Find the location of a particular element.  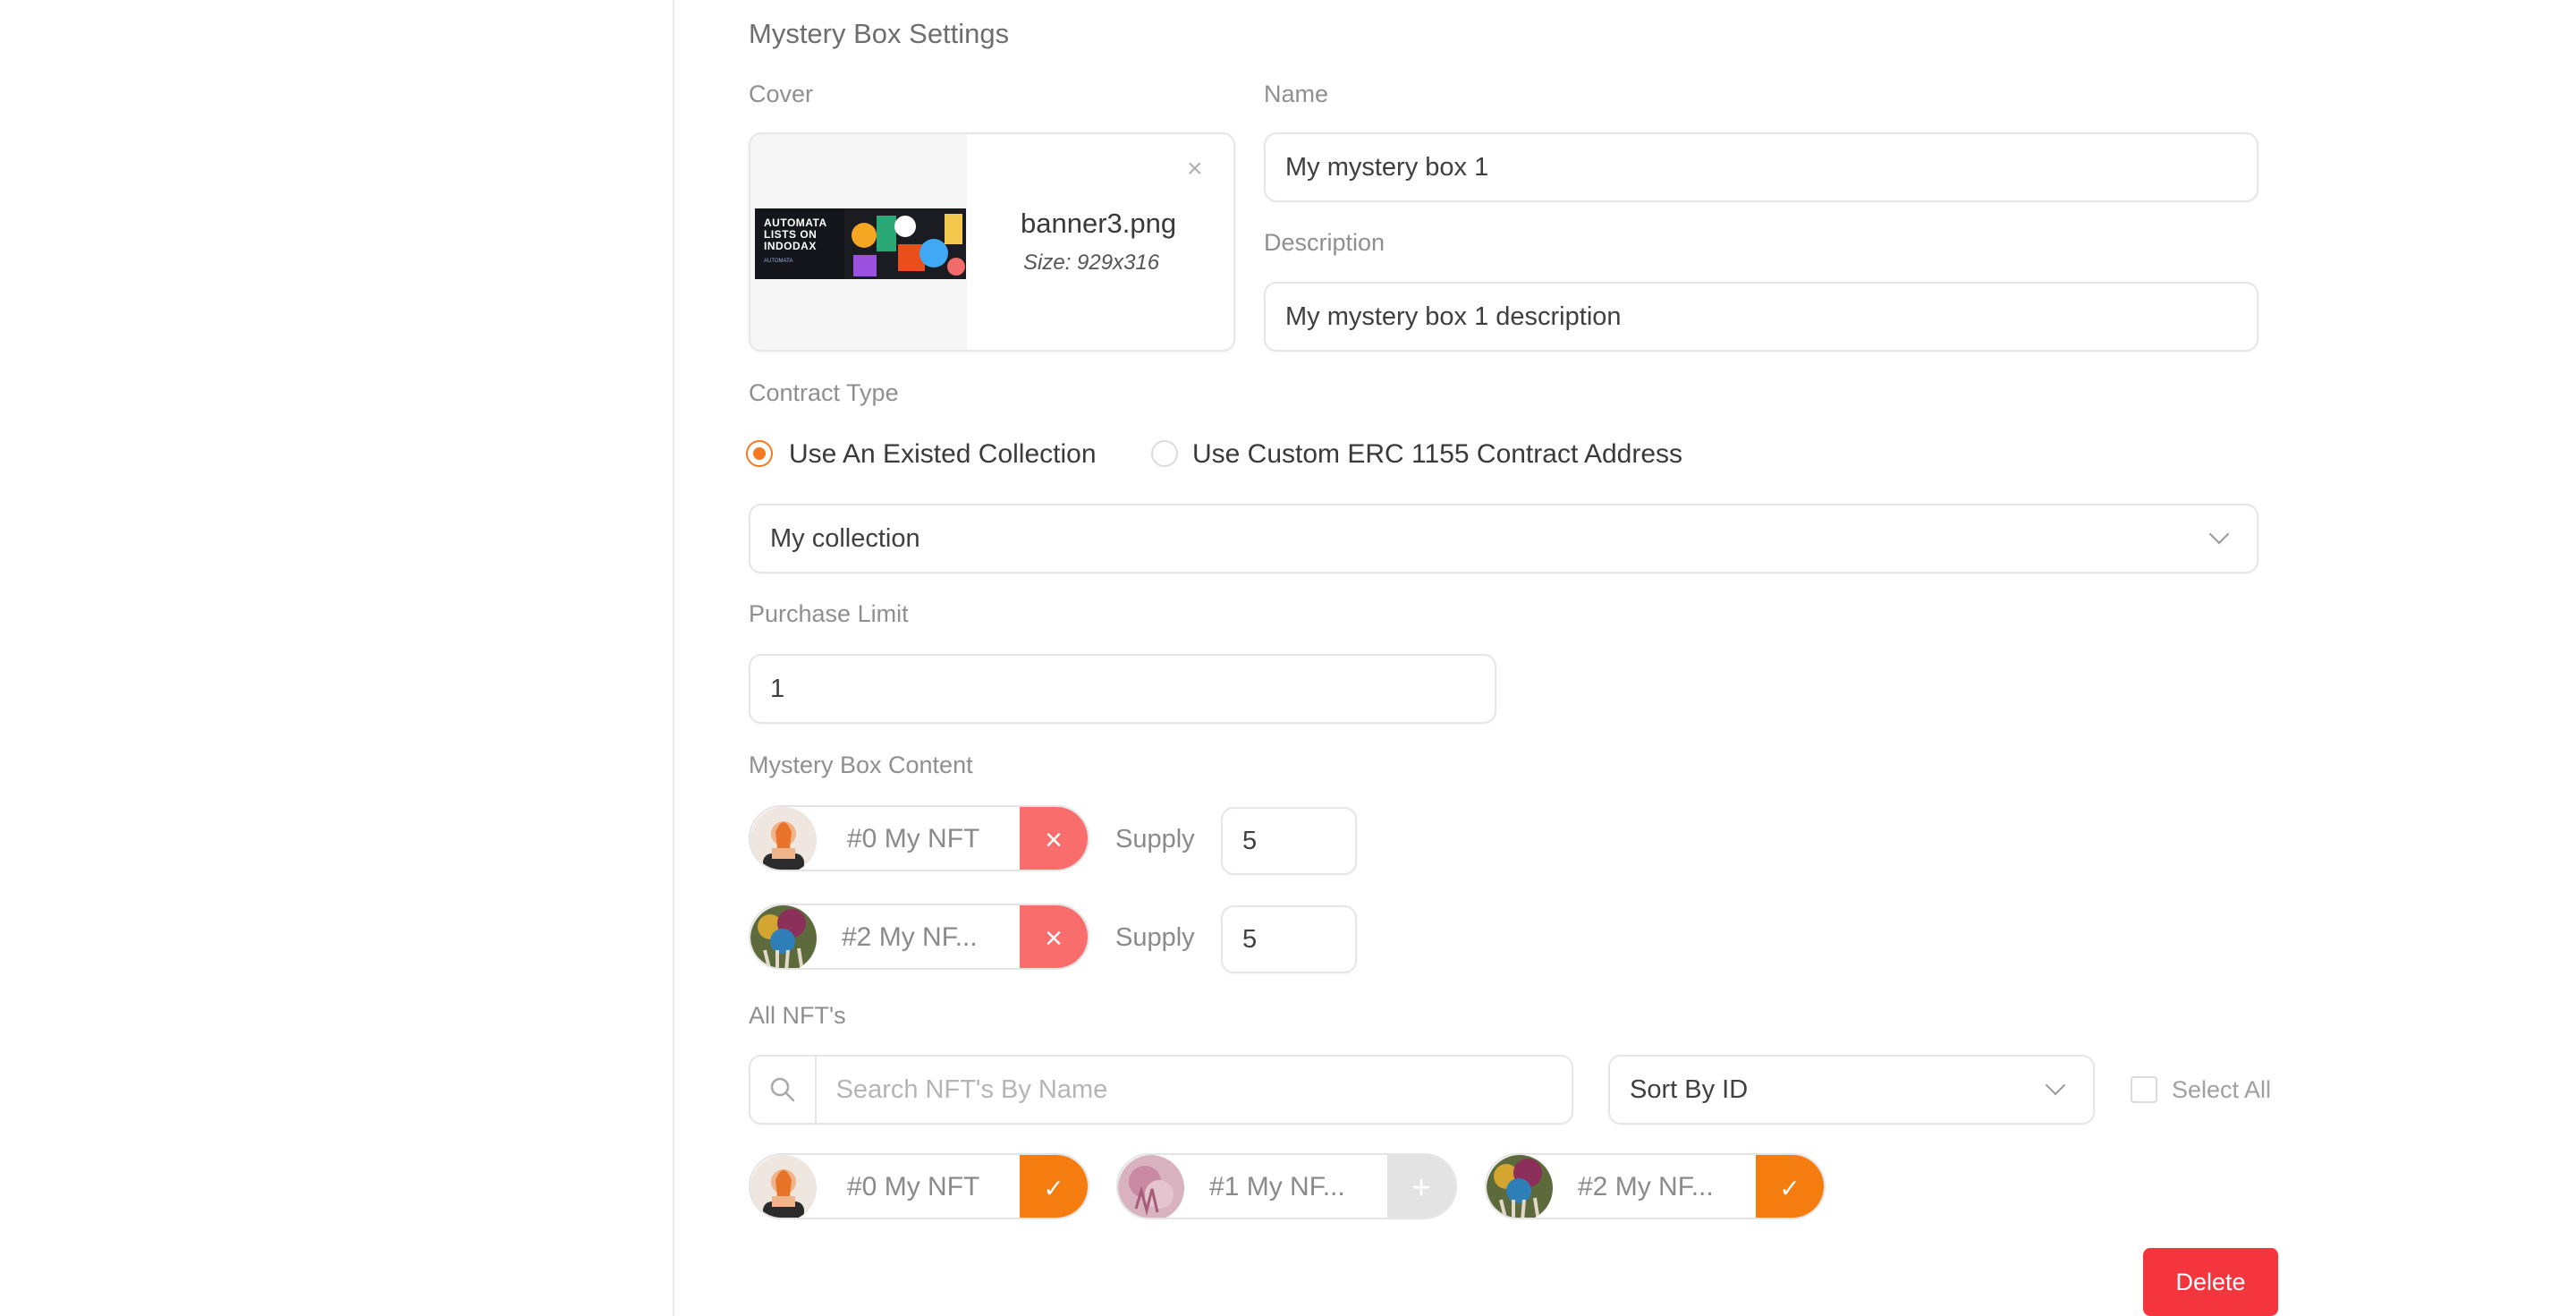

nft-item: #1 My NF... + is located at coordinates (1286, 1186).